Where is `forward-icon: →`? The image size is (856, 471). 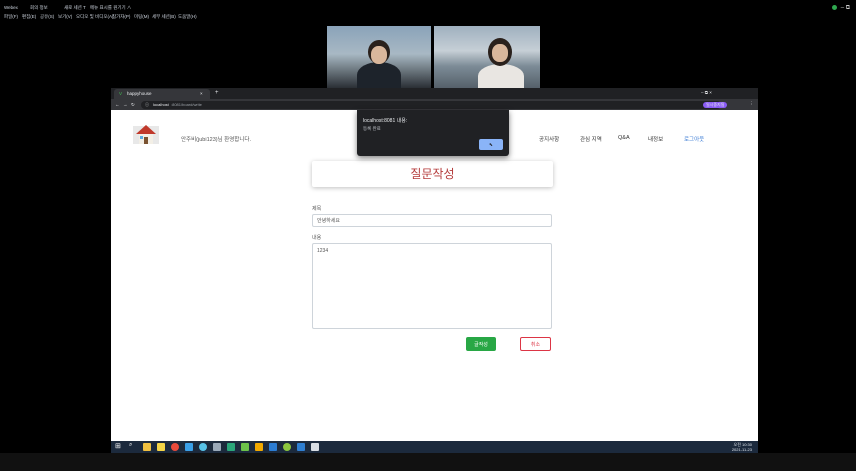
forward-icon: → is located at coordinates (125, 104).